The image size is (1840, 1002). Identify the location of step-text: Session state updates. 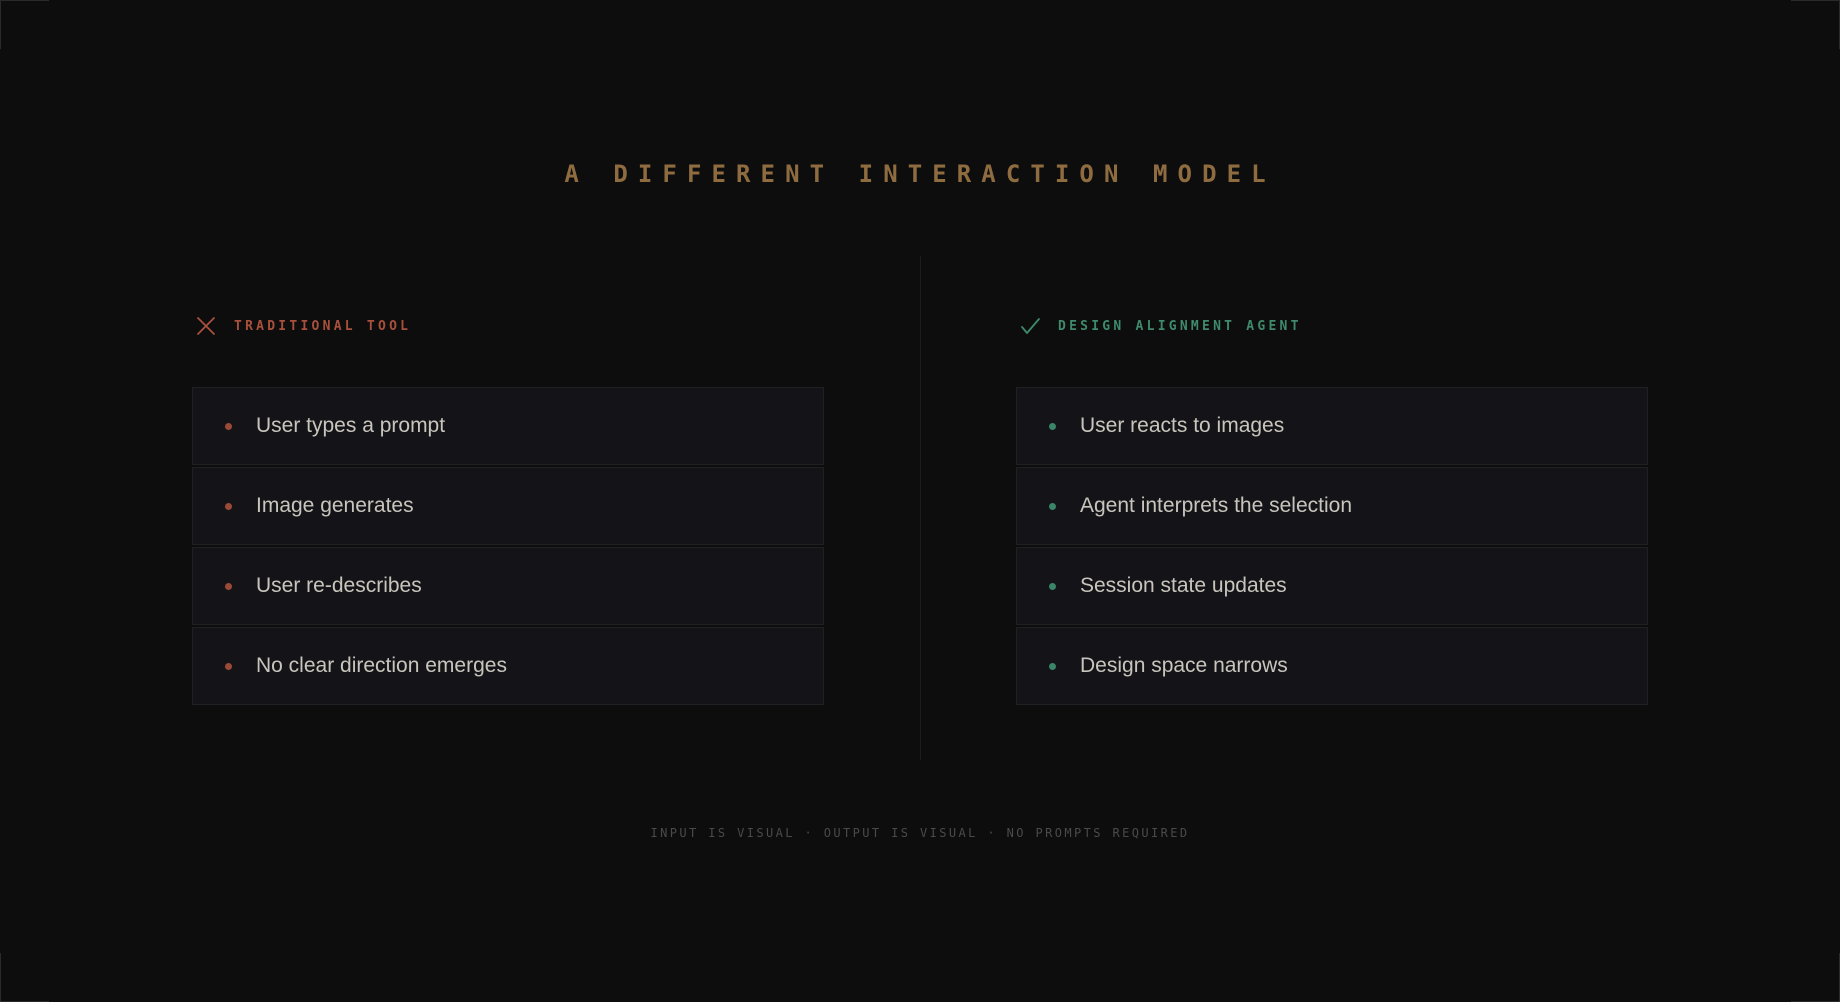
(1183, 585).